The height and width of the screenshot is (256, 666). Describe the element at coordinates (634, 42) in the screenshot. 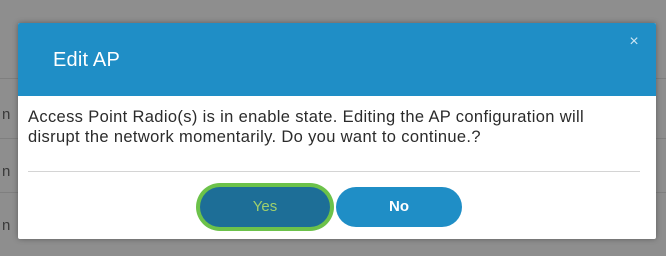

I see `close-icon: ×` at that location.